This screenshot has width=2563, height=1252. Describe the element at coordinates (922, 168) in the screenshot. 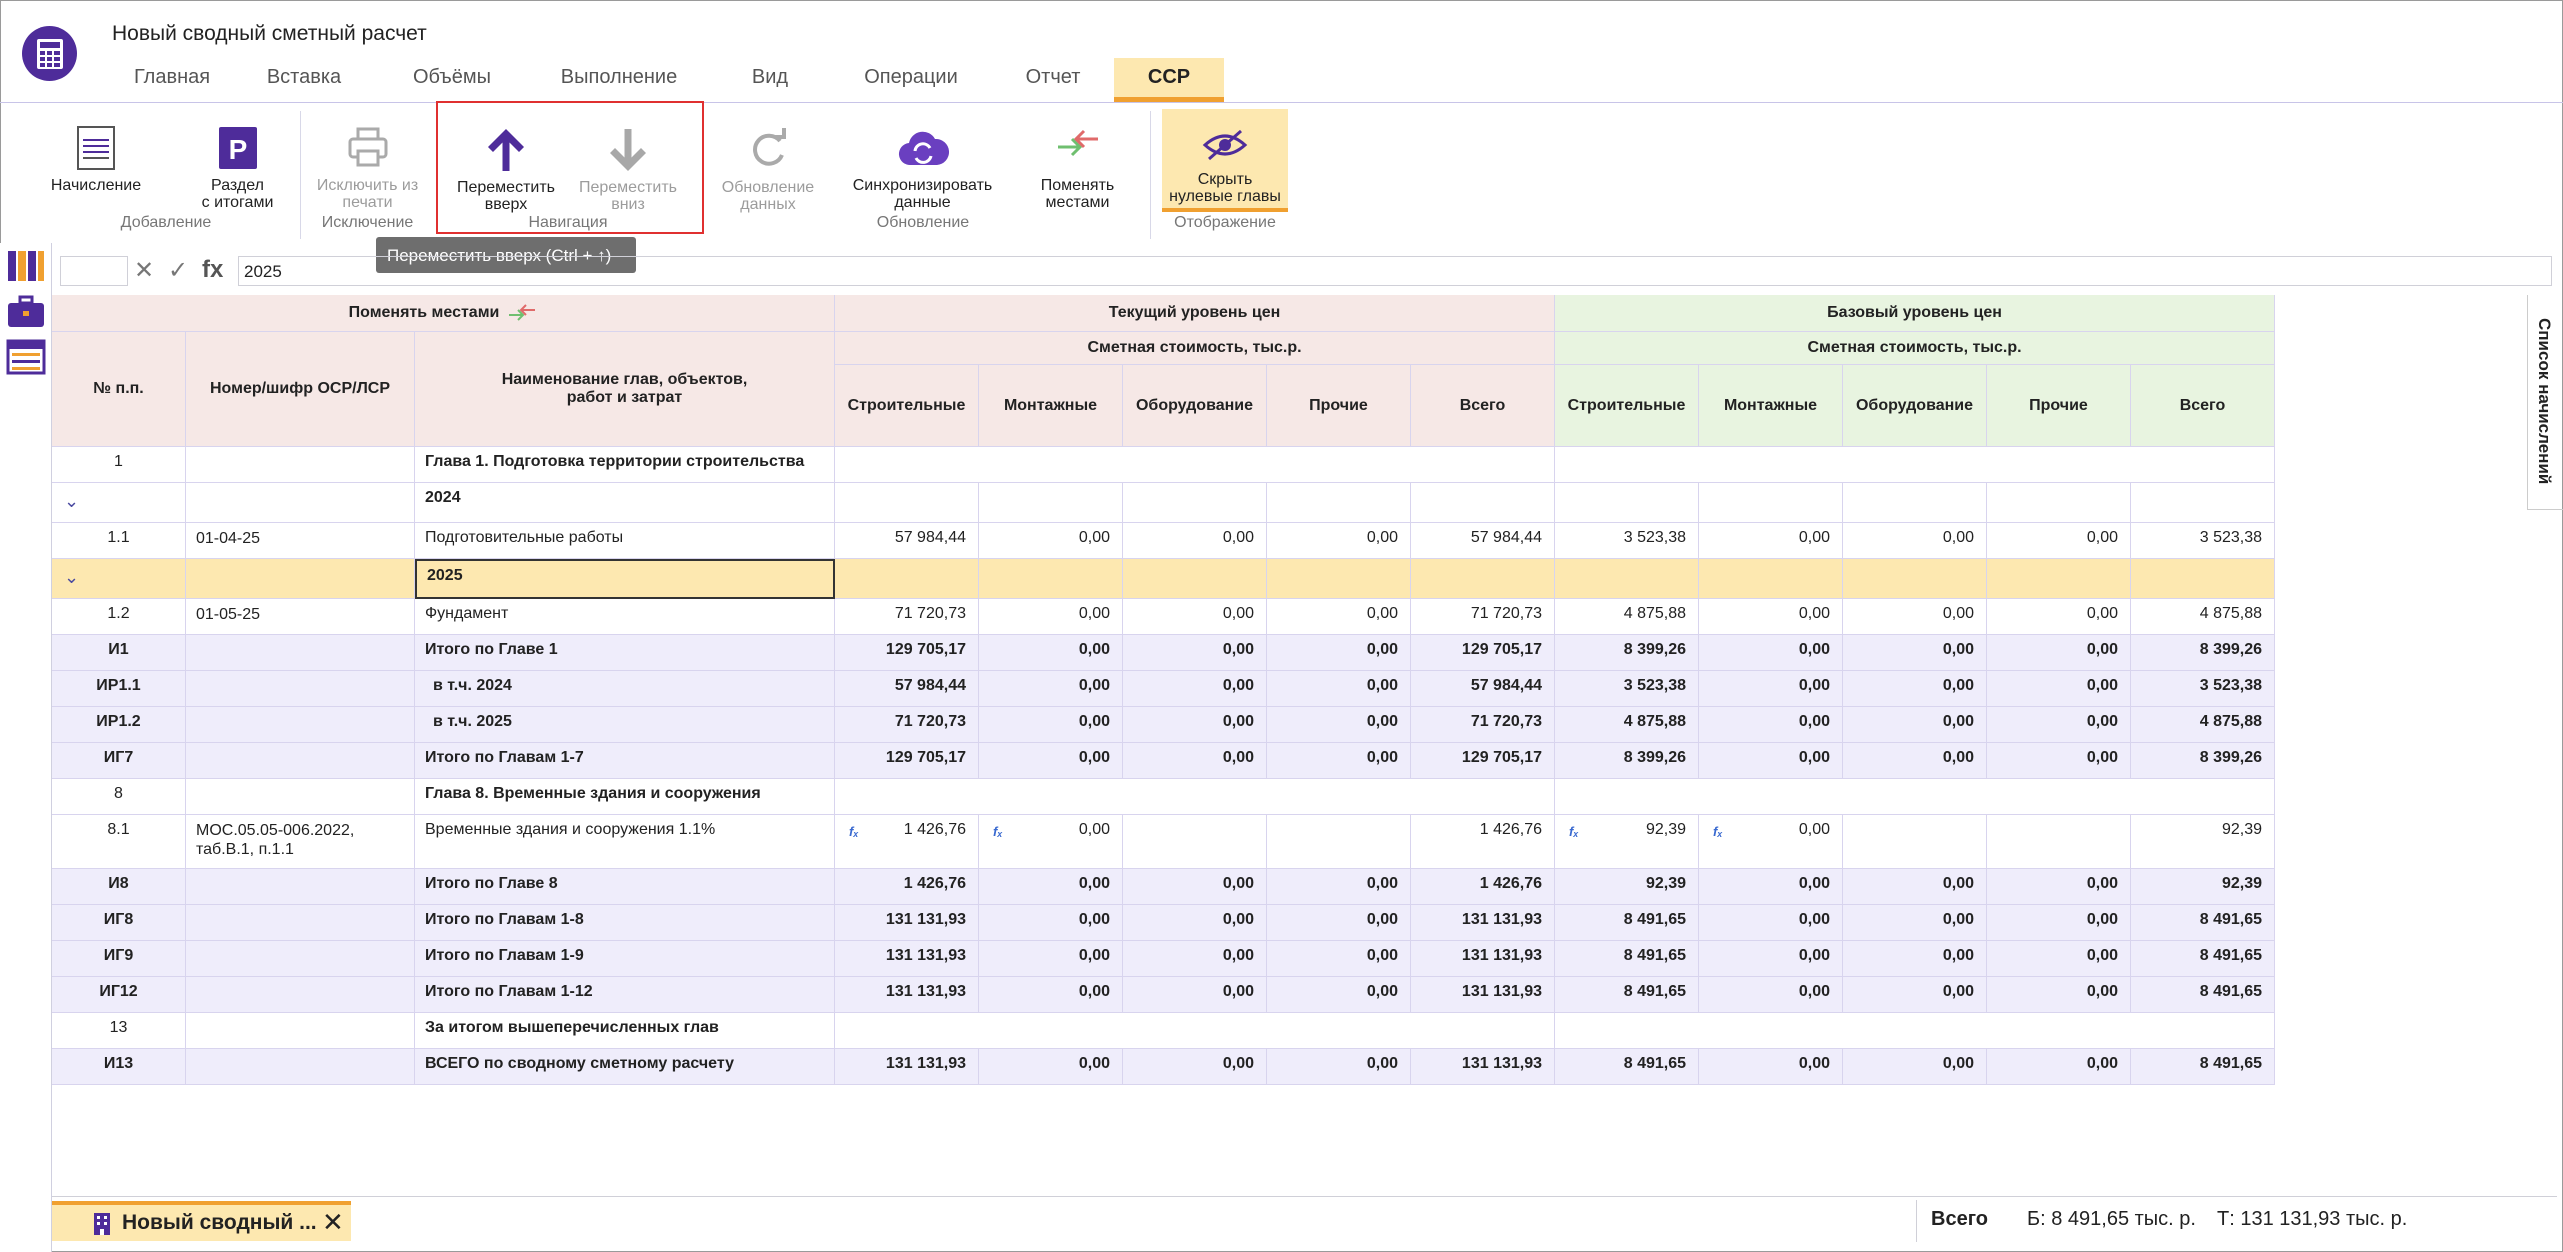

I see `sync-data-button: Синхронизировать данные` at that location.